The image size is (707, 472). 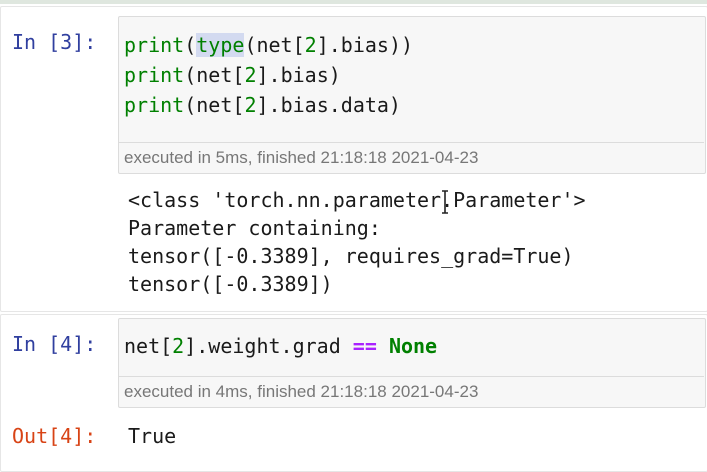 I want to click on cell-output-4: True, so click(x=152, y=436).